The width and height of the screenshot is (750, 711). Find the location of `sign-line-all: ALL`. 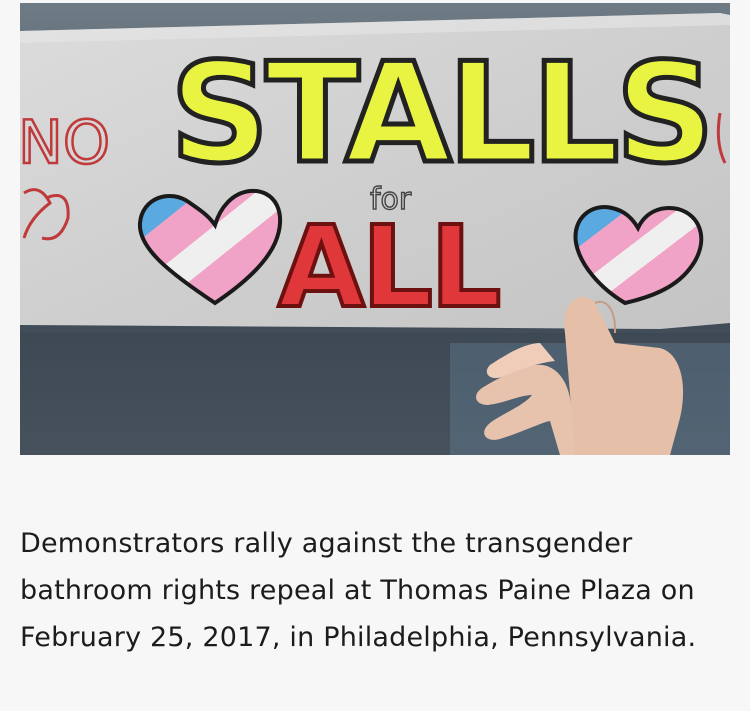

sign-line-all: ALL is located at coordinates (388, 268).